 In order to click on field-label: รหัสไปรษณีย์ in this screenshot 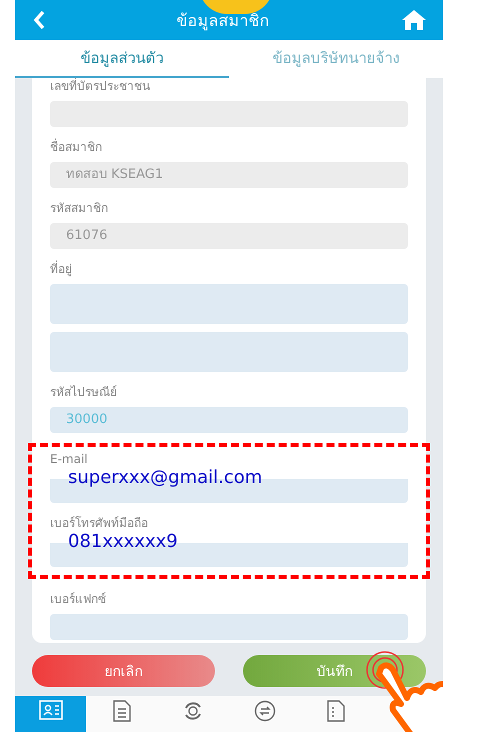, I will do `click(84, 392)`.